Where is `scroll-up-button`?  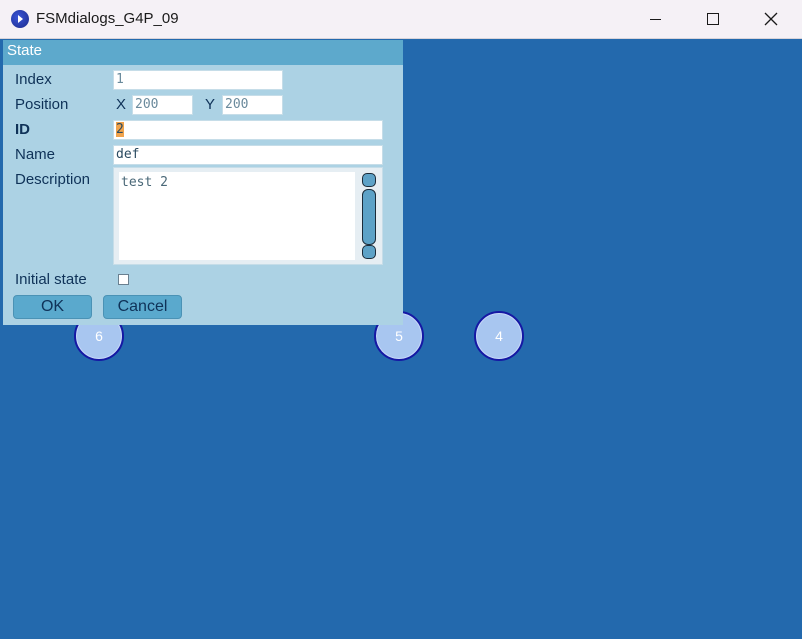
scroll-up-button is located at coordinates (369, 180).